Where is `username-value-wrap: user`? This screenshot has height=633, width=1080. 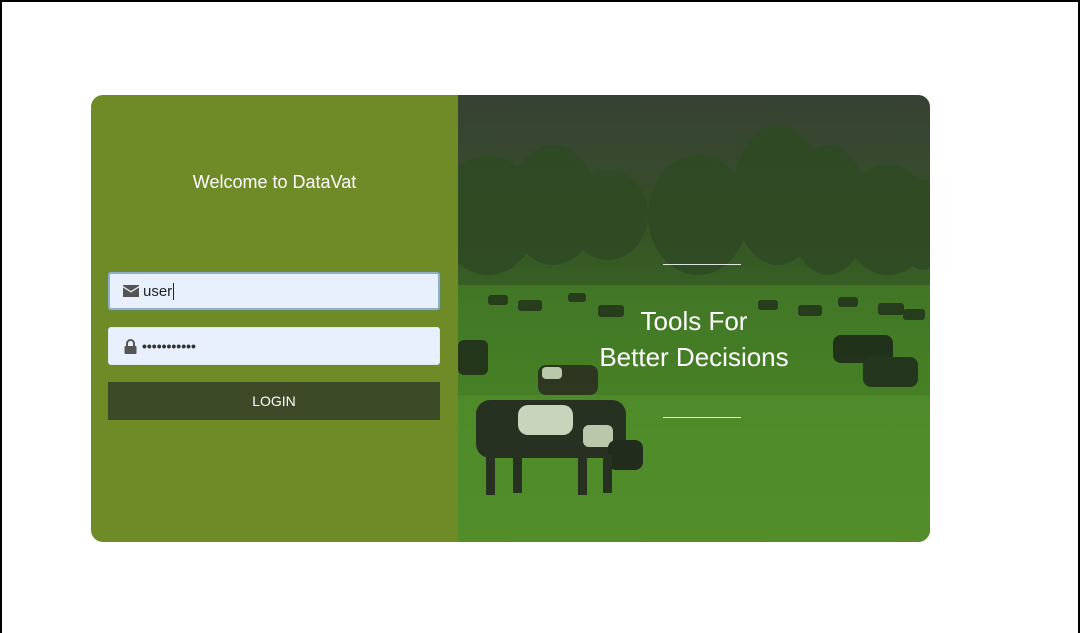
username-value-wrap: user is located at coordinates (159, 291).